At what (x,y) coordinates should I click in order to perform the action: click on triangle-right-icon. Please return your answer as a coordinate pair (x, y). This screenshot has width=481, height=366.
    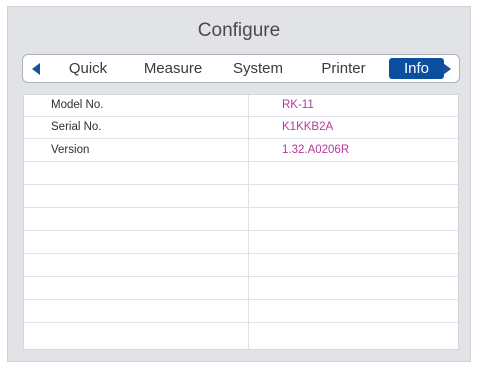
    Looking at the image, I should click on (447, 69).